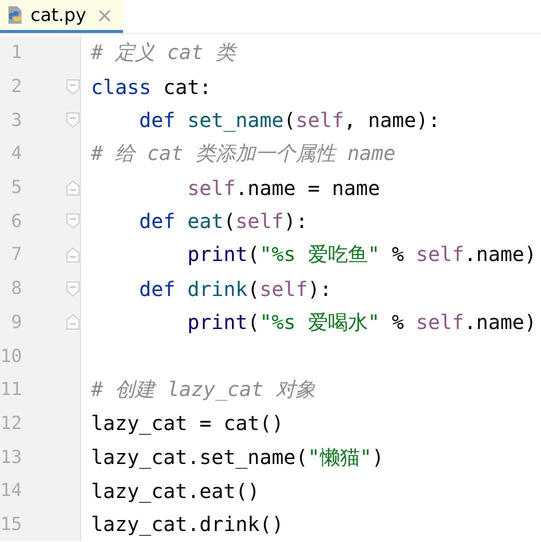  Describe the element at coordinates (187, 524) in the screenshot. I see `code-line: lazy_cat.drink()` at that location.